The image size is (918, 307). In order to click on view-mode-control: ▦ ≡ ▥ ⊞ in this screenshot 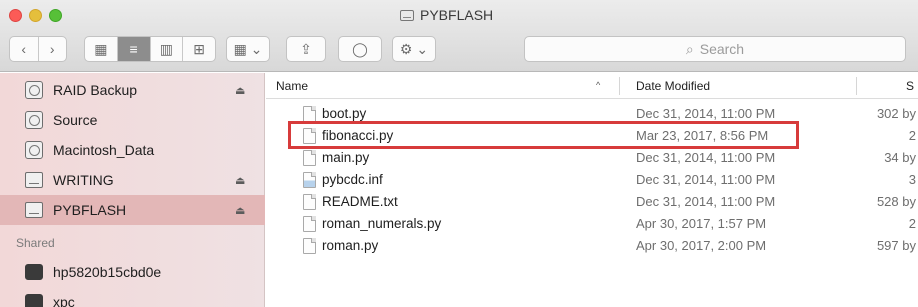, I will do `click(150, 49)`.